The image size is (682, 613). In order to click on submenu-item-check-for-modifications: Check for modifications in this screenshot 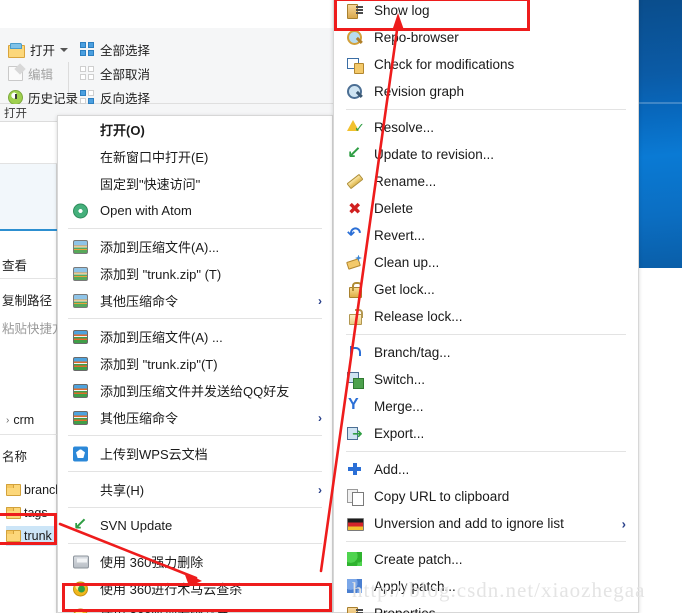, I will do `click(486, 64)`.